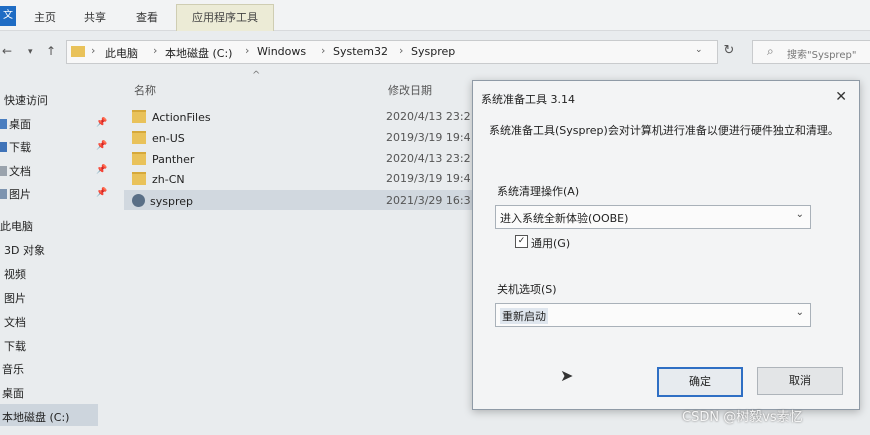 The width and height of the screenshot is (870, 435). What do you see at coordinates (7, 51) in the screenshot?
I see `back-arrow-icon: ←` at bounding box center [7, 51].